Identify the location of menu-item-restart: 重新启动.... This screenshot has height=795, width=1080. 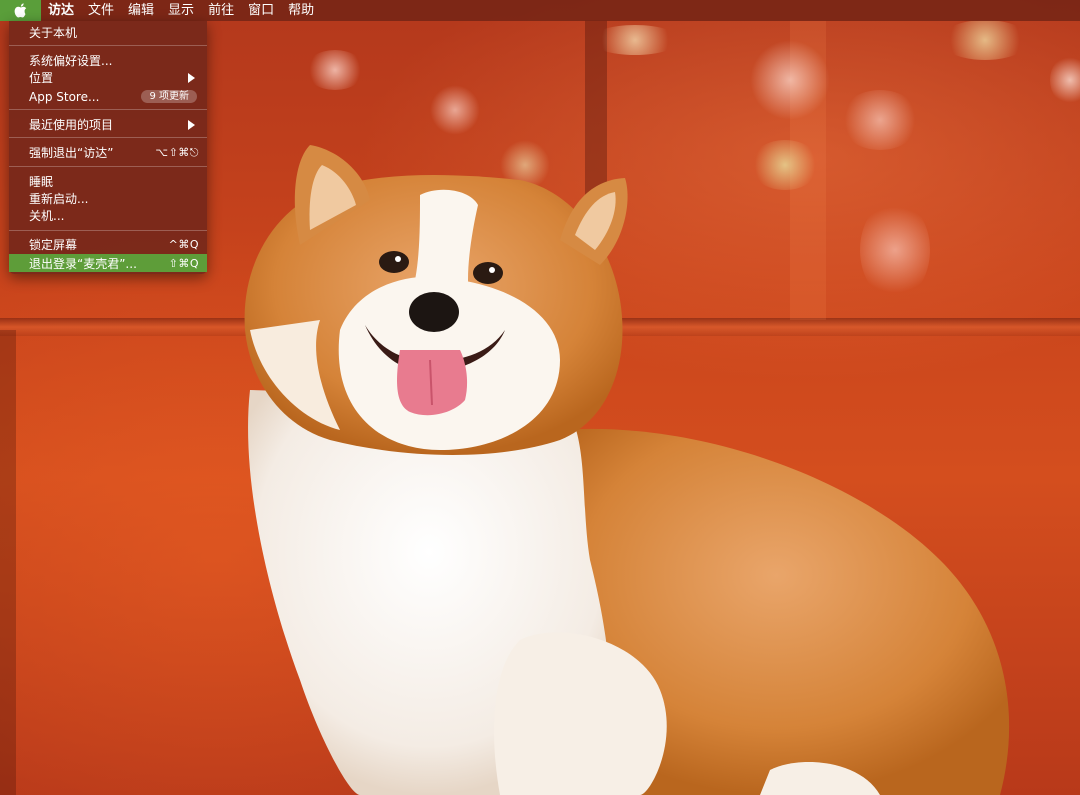
(108, 198).